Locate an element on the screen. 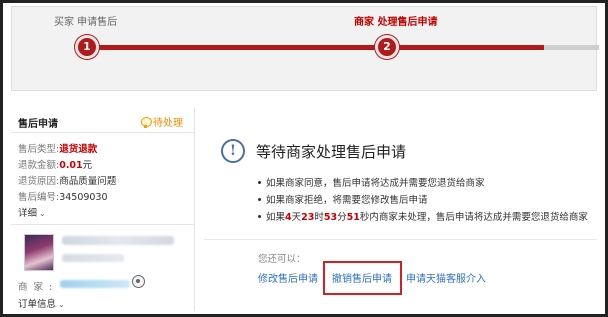 Image resolution: width=608 pixels, height=317 pixels. info-value: 退货退款 is located at coordinates (78, 149).